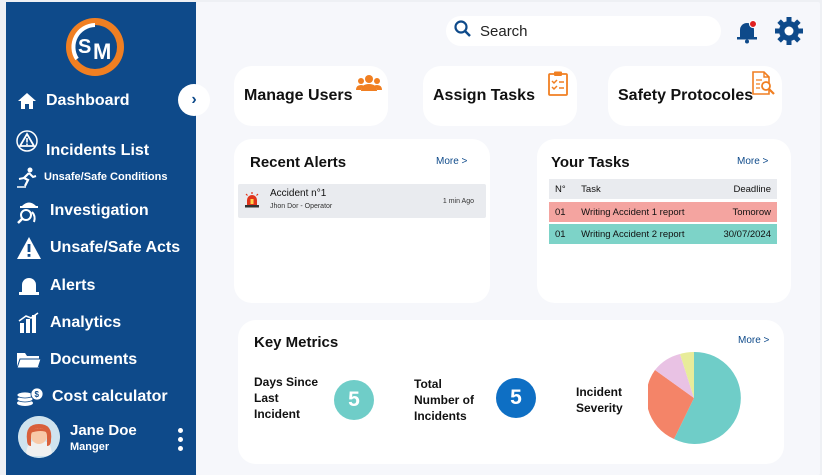  I want to click on svg-text: S, so click(84, 47).